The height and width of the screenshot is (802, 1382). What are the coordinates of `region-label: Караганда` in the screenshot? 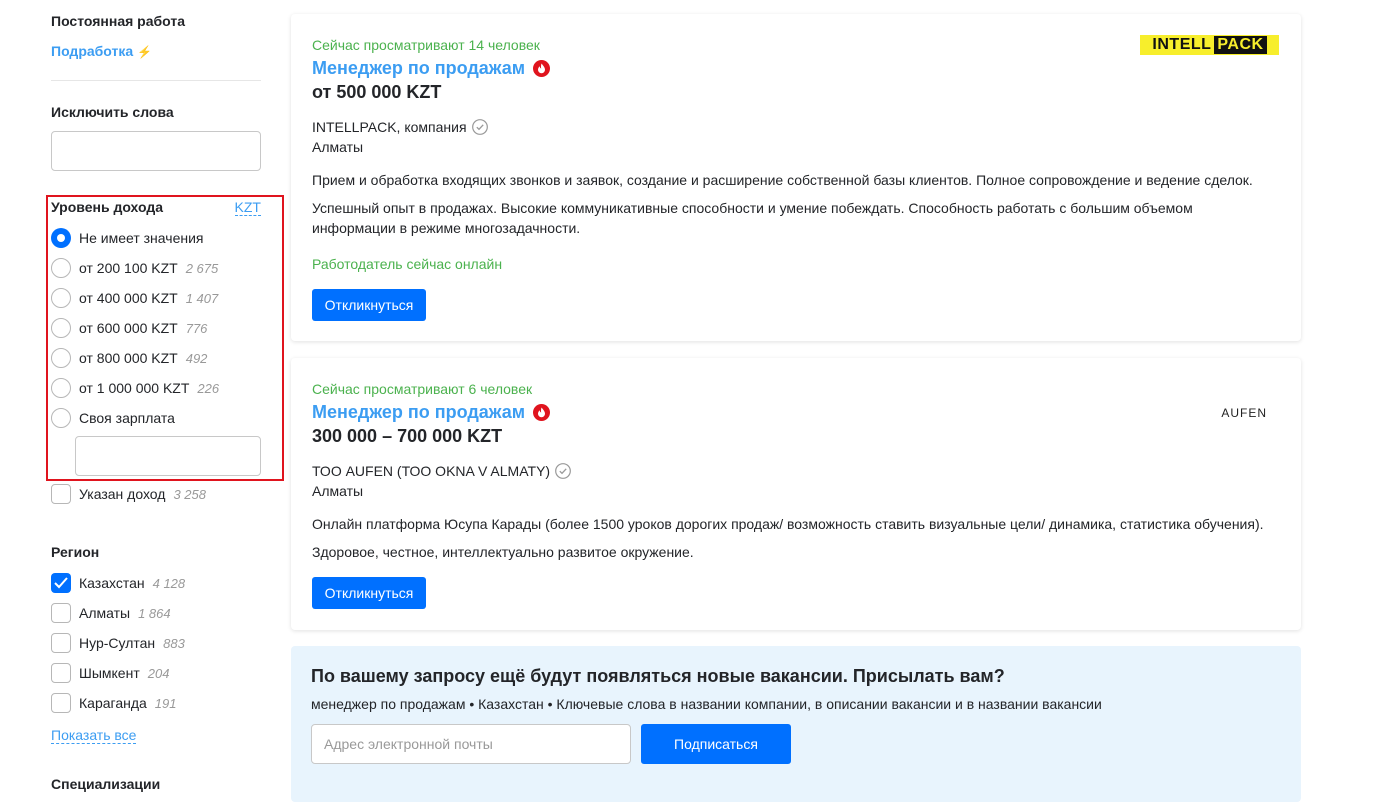 It's located at (113, 703).